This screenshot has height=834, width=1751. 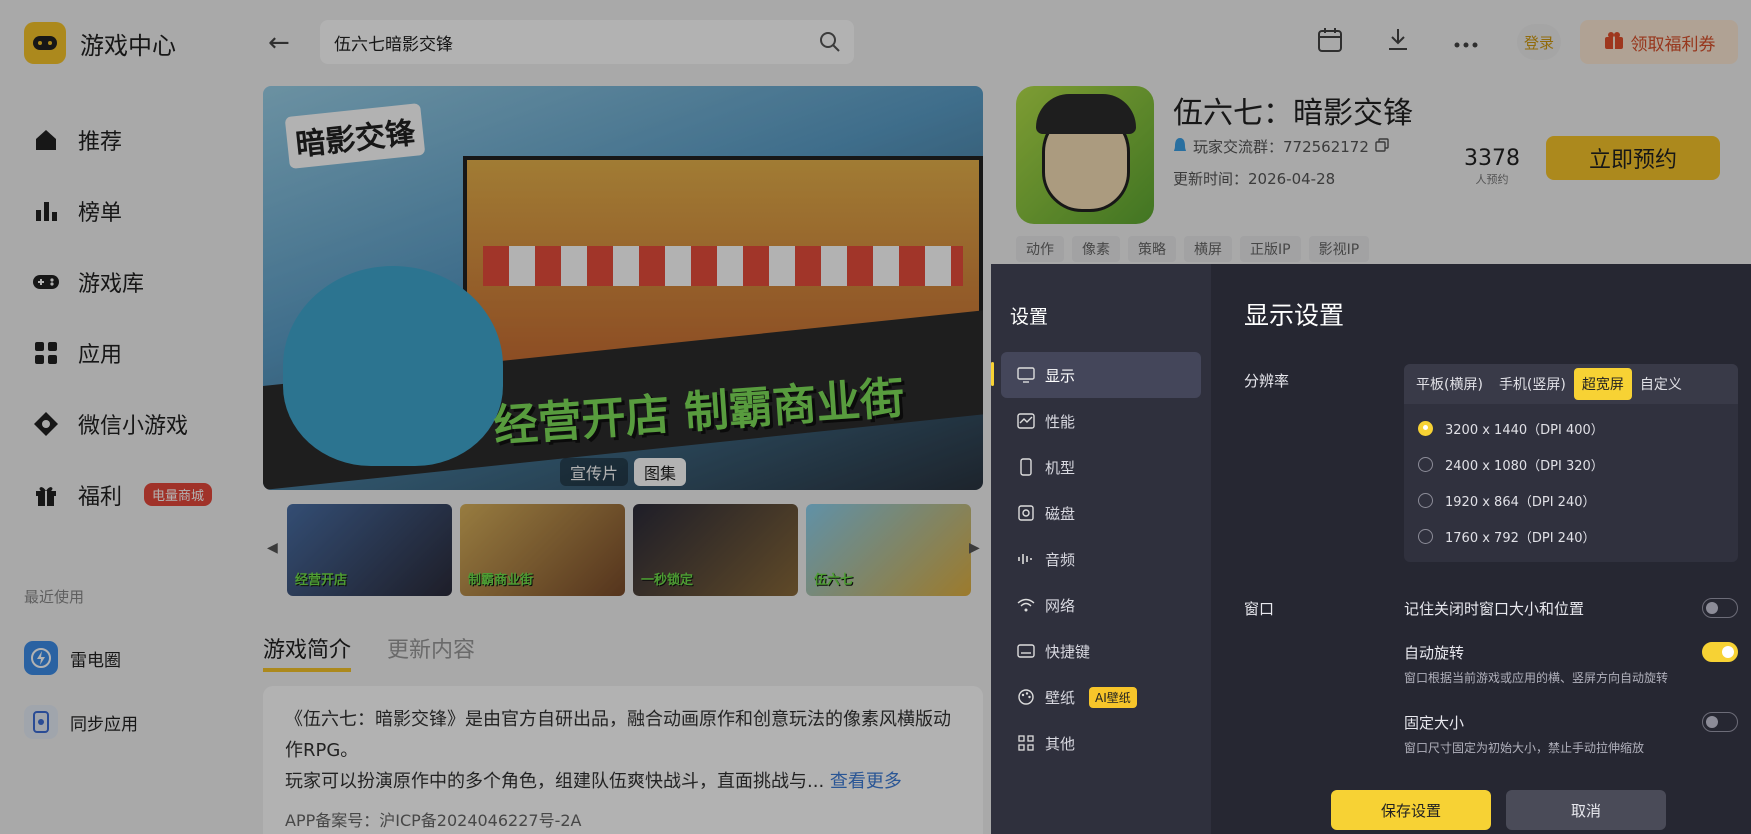 What do you see at coordinates (1026, 467) in the screenshot?
I see `phone-icon` at bounding box center [1026, 467].